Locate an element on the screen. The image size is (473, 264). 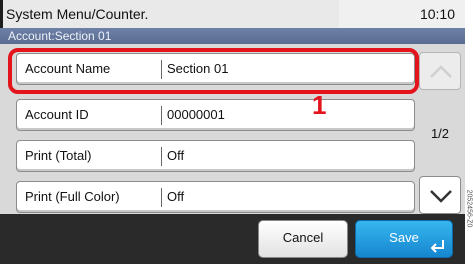
figure-code-text: 2052456-Z0 is located at coordinates (469, 208).